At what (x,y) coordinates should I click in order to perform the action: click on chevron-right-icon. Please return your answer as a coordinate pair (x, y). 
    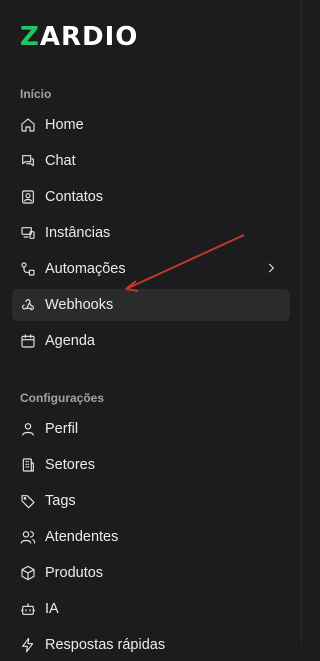
    Looking at the image, I should click on (271, 268).